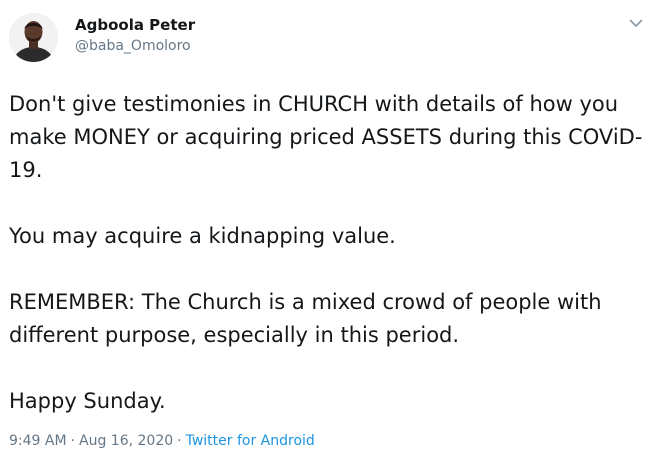  I want to click on tweet-source-link: Twitter for Android, so click(250, 441).